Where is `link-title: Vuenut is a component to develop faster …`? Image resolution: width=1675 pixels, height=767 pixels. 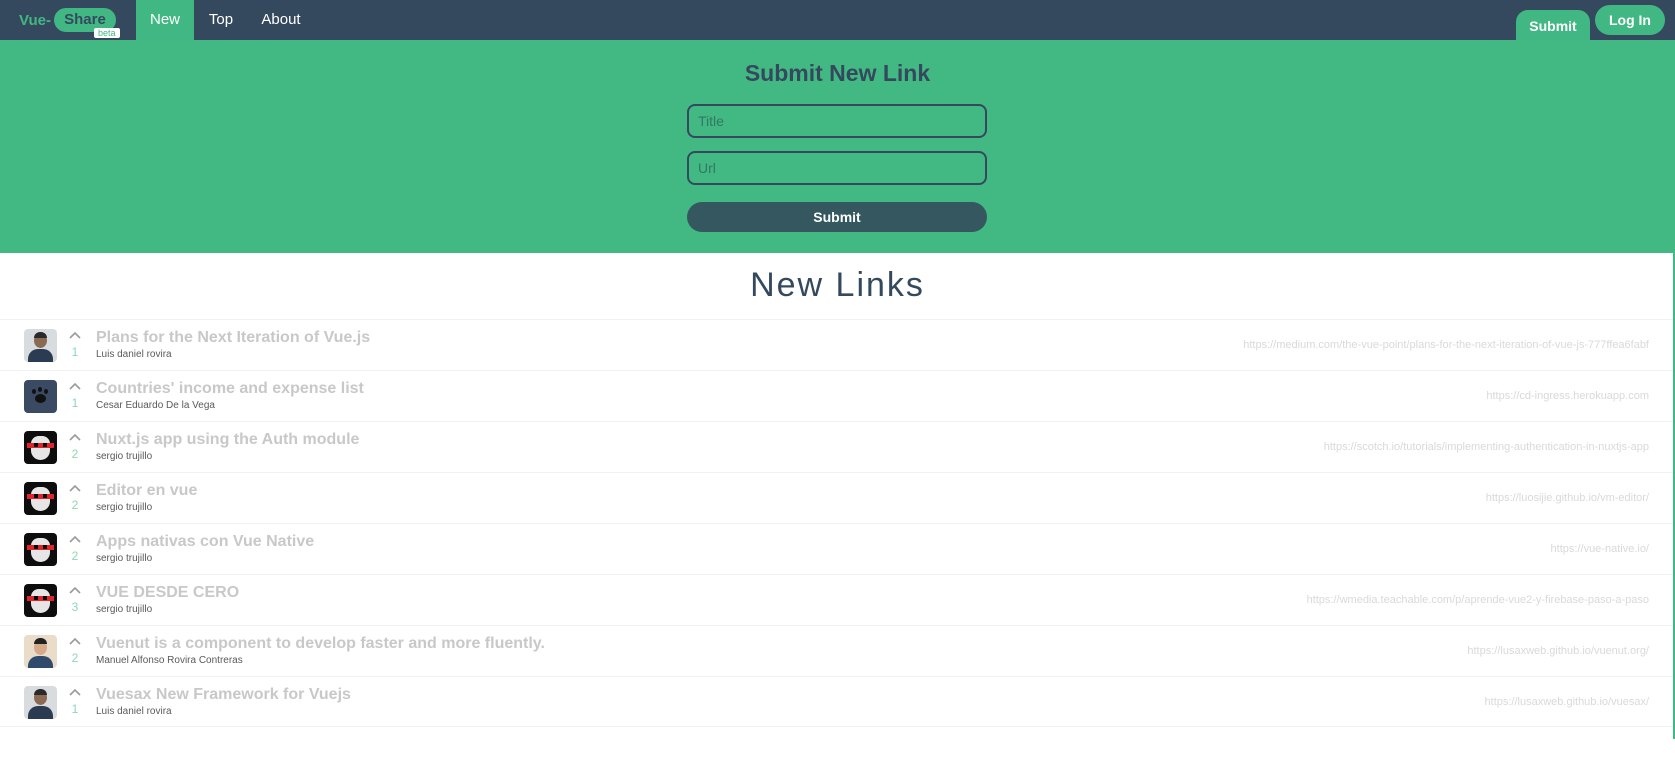
link-title: Vuenut is a component to develop faster … is located at coordinates (320, 644).